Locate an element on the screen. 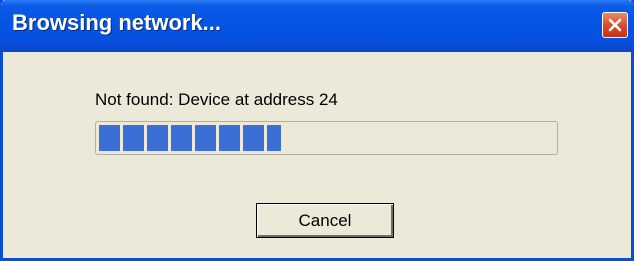  cancel-button: Cancel is located at coordinates (325, 220).